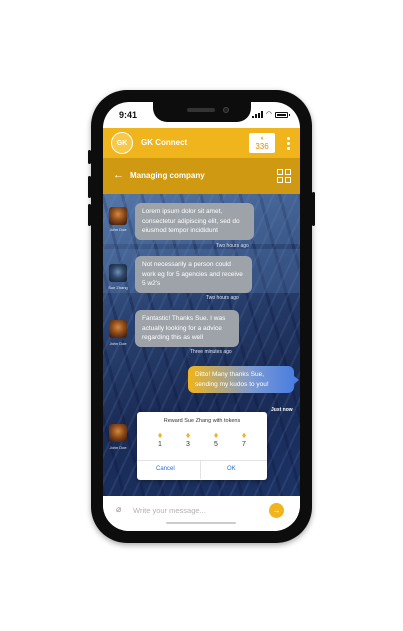 The height and width of the screenshot is (631, 403). What do you see at coordinates (167, 175) in the screenshot?
I see `chat-title: Managing company` at bounding box center [167, 175].